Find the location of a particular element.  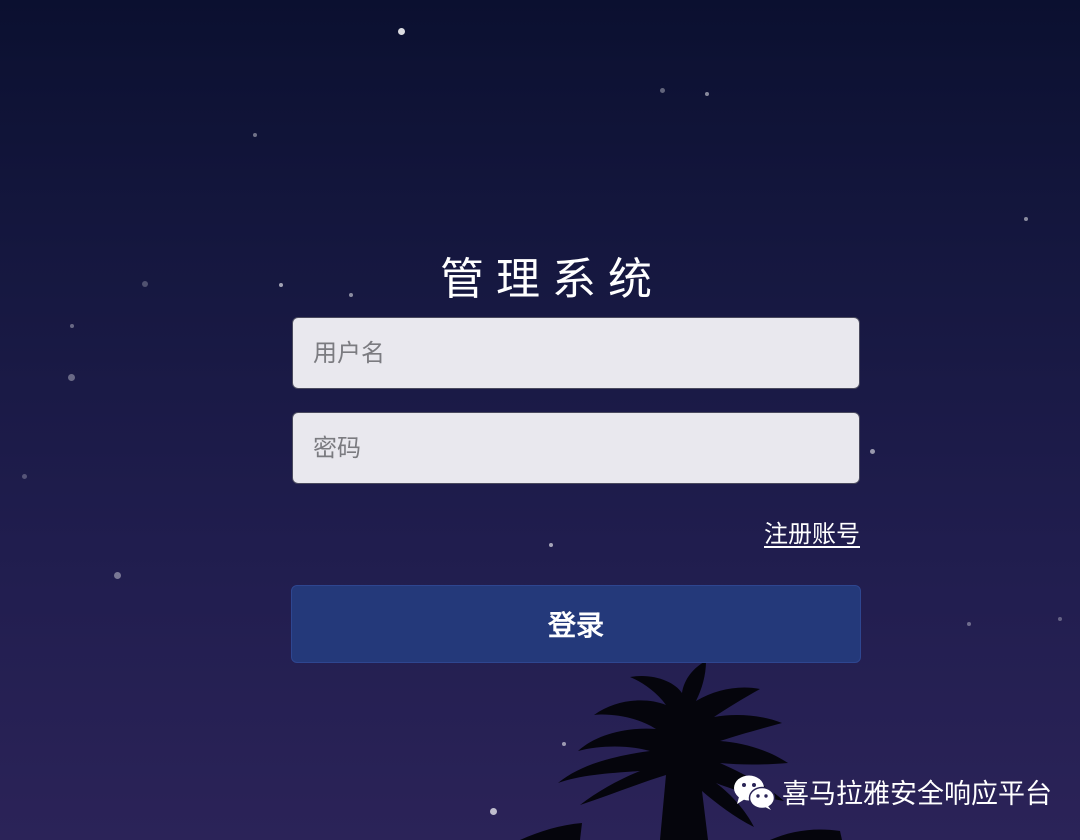

username-field-wrapper is located at coordinates (576, 353).